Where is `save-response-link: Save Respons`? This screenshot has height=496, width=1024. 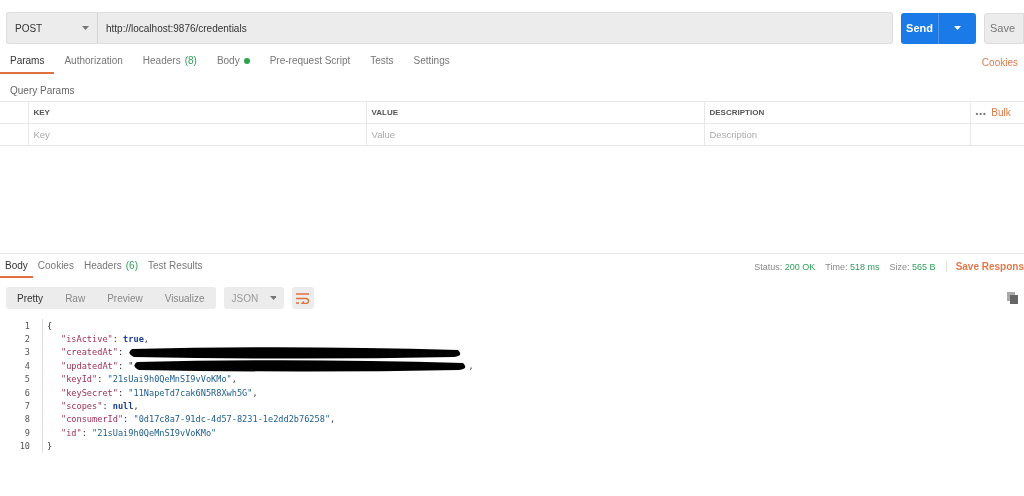
save-response-link: Save Respons is located at coordinates (984, 266).